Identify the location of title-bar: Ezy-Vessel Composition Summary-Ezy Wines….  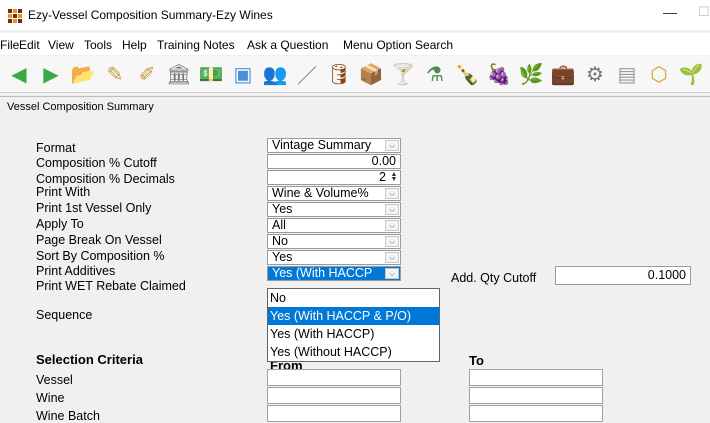
(355, 15).